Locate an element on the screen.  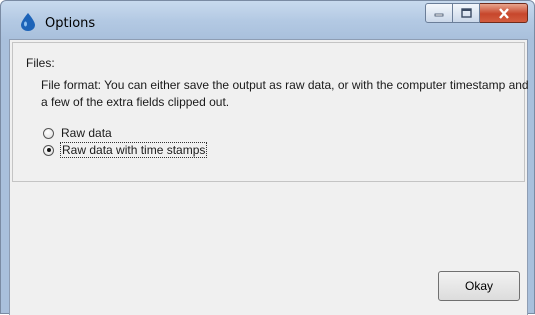
raw-data-with-time-stamps-option: Raw data with time stamps is located at coordinates (125, 150).